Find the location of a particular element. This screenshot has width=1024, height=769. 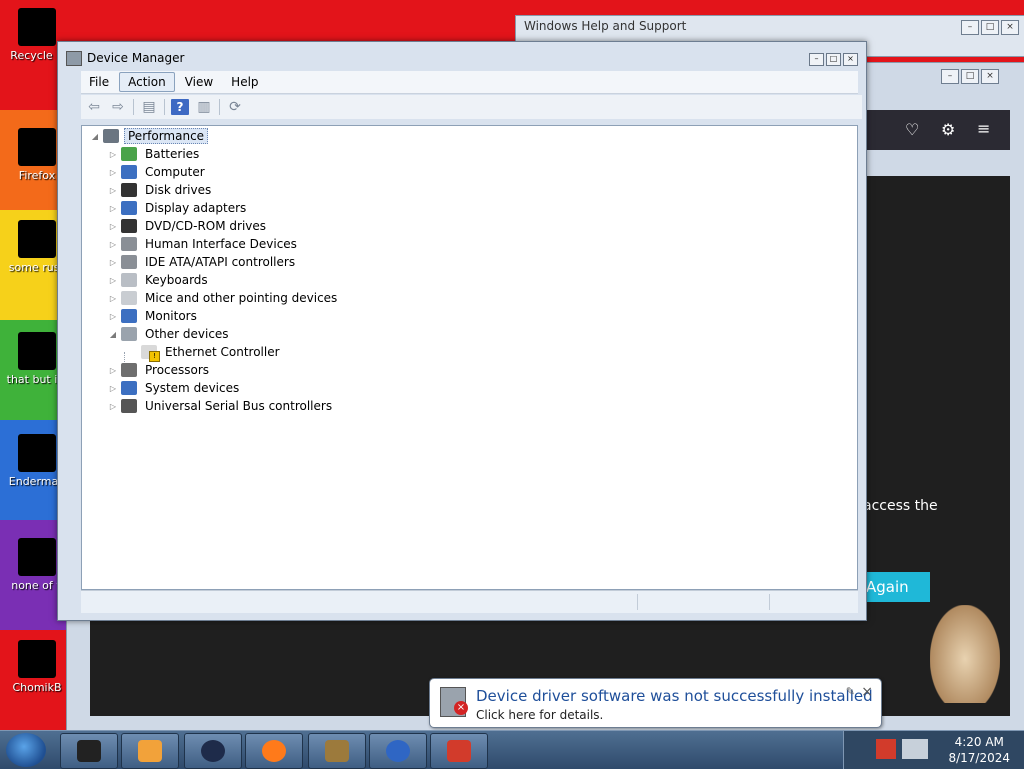

menu-file: File is located at coordinates (99, 82).